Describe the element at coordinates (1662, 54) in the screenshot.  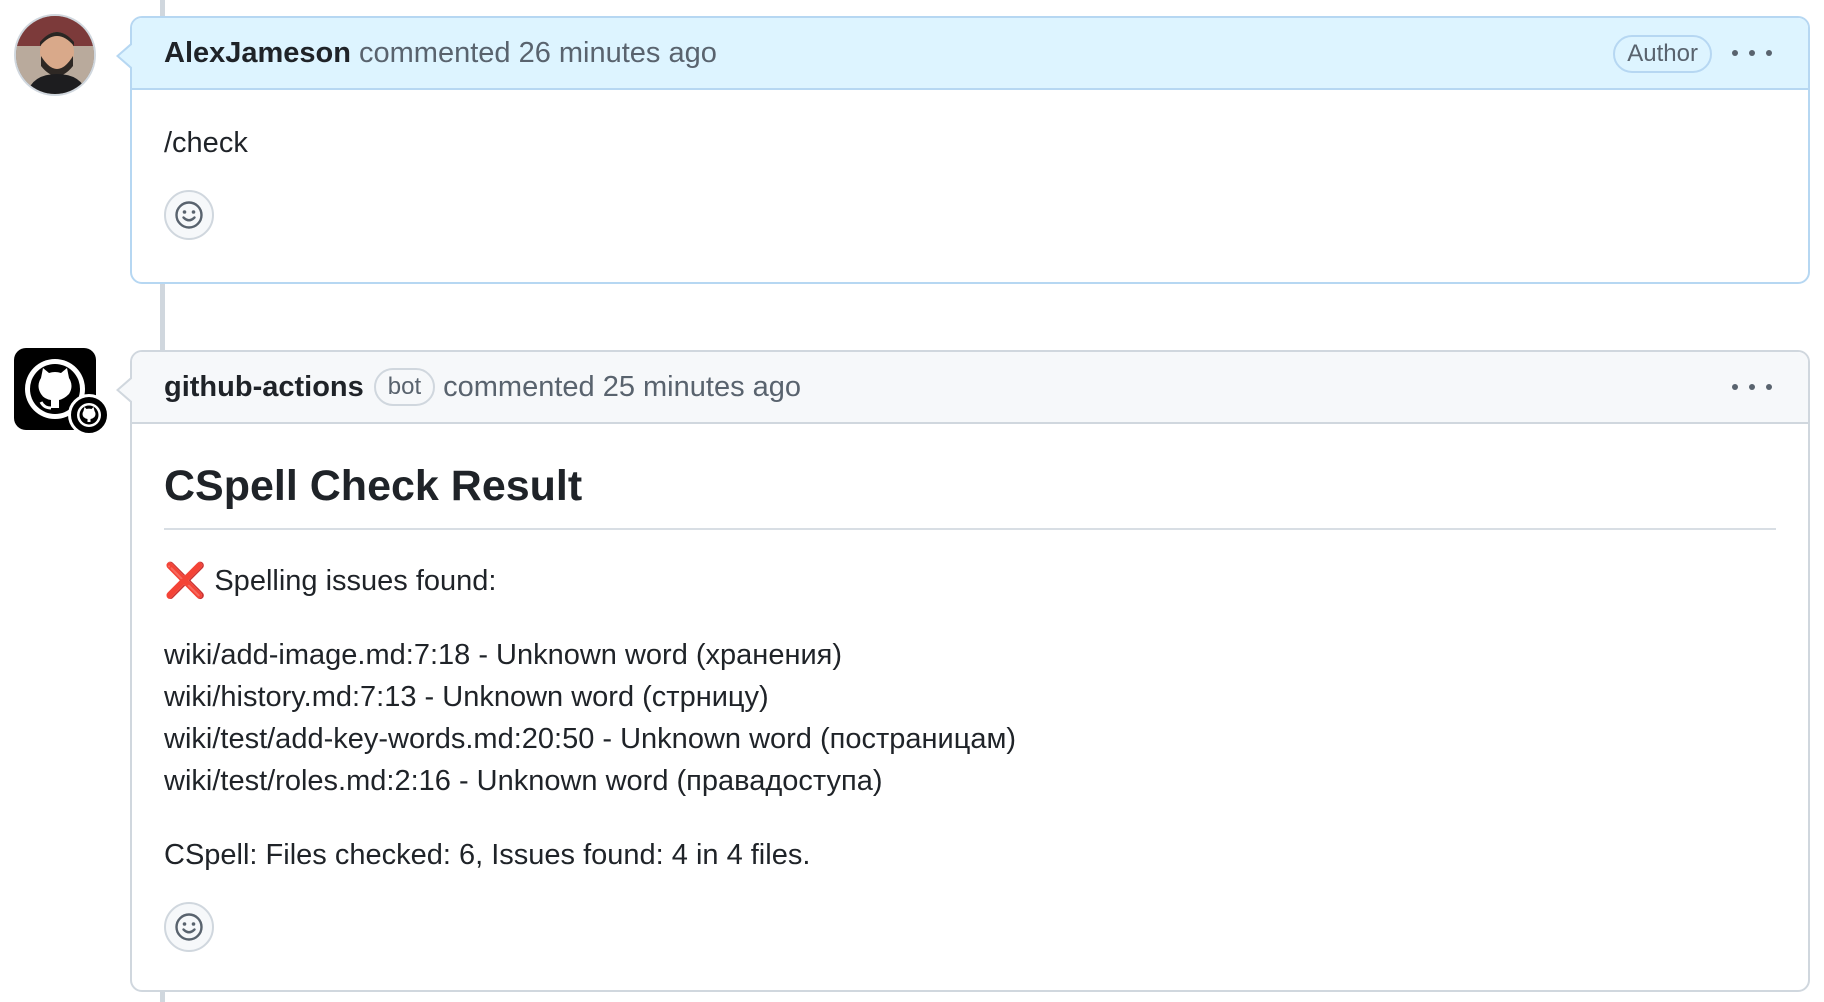
I see `author-badge: Author` at that location.